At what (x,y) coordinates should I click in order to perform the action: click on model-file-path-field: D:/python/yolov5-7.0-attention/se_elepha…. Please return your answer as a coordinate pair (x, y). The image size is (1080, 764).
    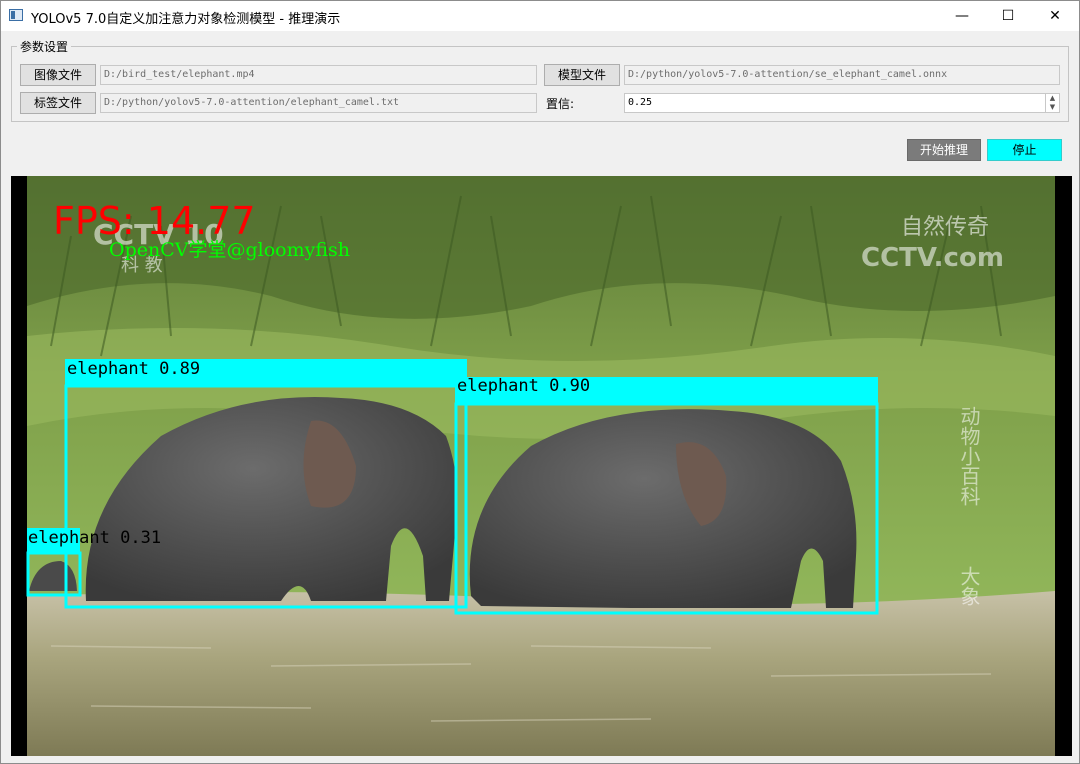
    Looking at the image, I should click on (842, 75).